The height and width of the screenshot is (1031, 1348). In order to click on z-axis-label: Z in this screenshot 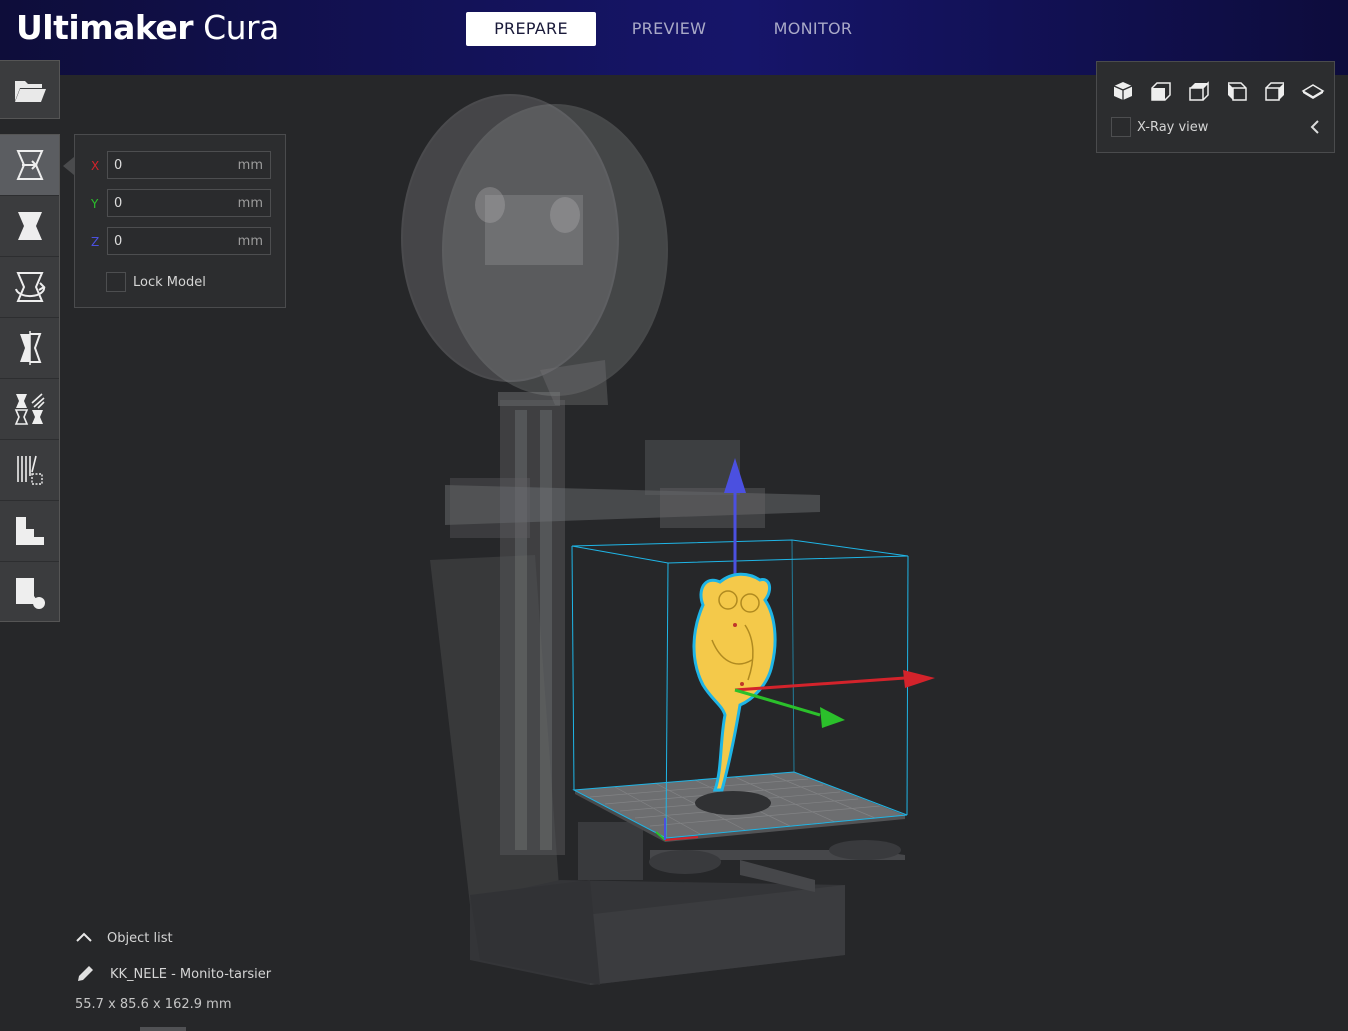, I will do `click(95, 242)`.